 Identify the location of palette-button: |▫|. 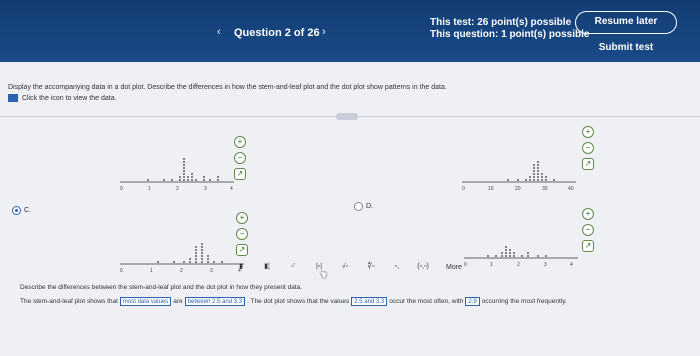
(319, 267).